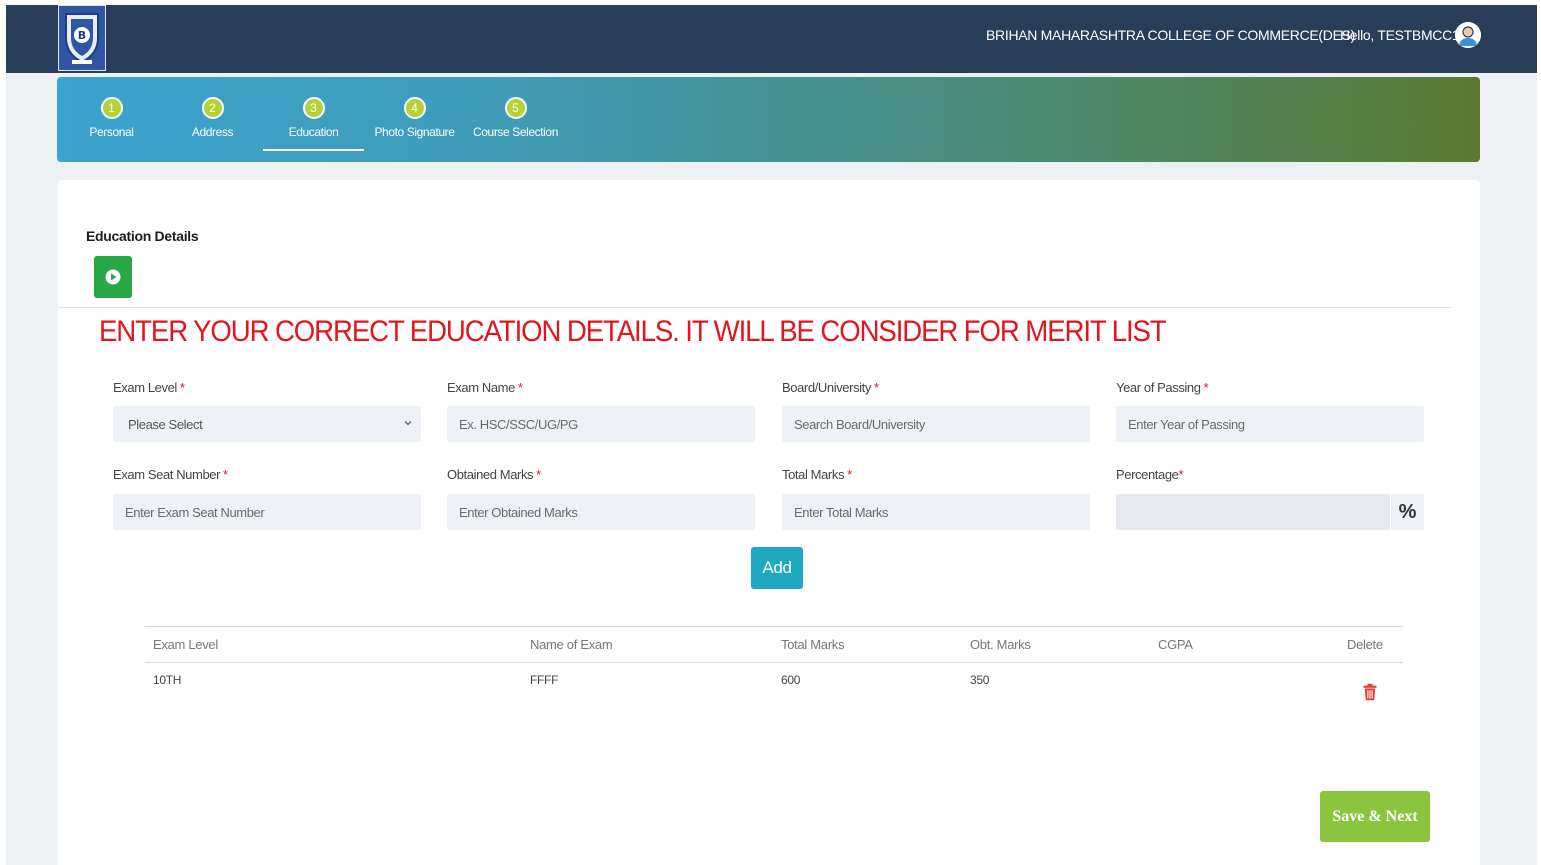 The width and height of the screenshot is (1541, 865). I want to click on delete-row-button, so click(1370, 694).